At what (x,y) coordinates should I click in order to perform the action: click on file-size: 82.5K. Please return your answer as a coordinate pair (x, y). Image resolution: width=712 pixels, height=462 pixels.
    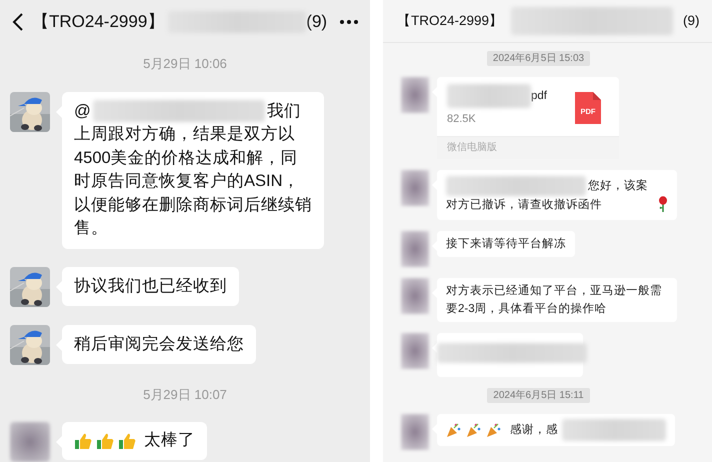
    Looking at the image, I should click on (462, 119).